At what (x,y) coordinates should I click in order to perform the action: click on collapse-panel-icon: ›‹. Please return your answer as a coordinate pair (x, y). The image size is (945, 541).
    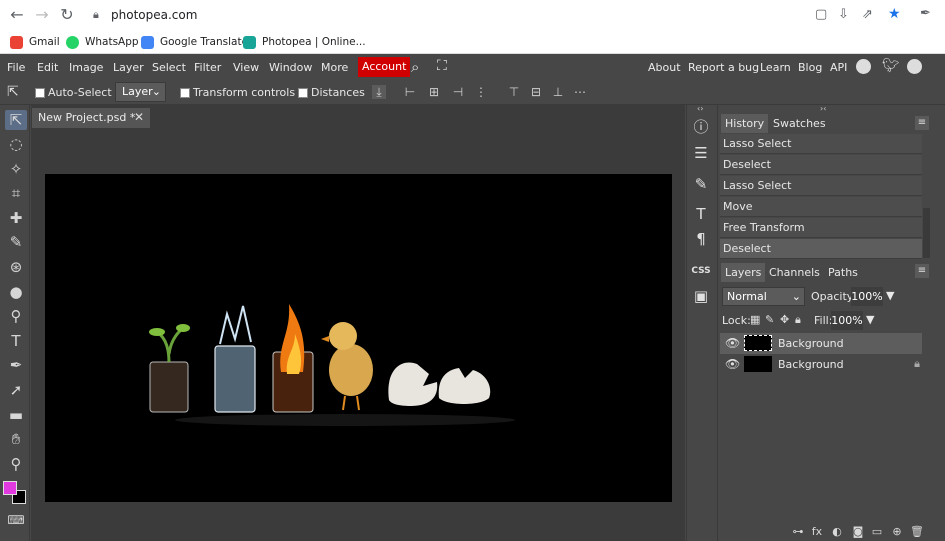
    Looking at the image, I should click on (823, 108).